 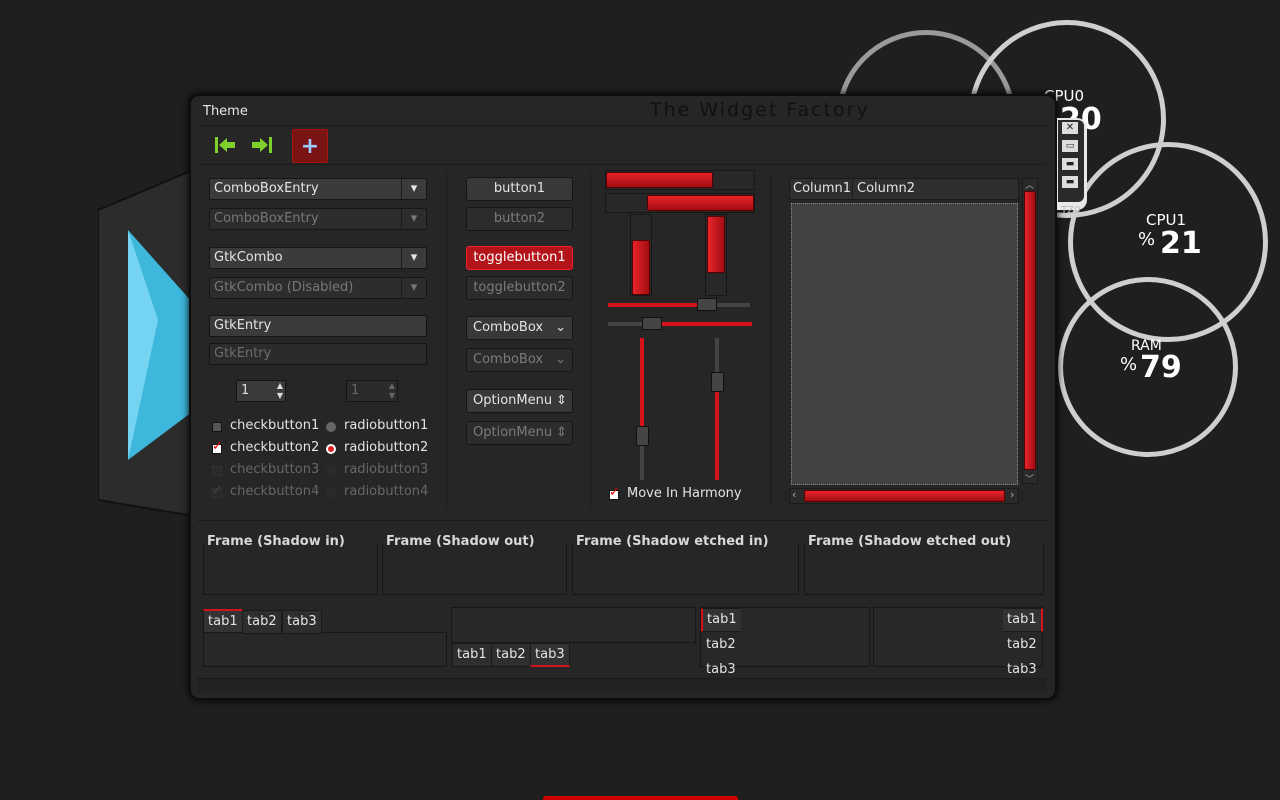 I want to click on close-icon: ✕, so click(x=1070, y=128).